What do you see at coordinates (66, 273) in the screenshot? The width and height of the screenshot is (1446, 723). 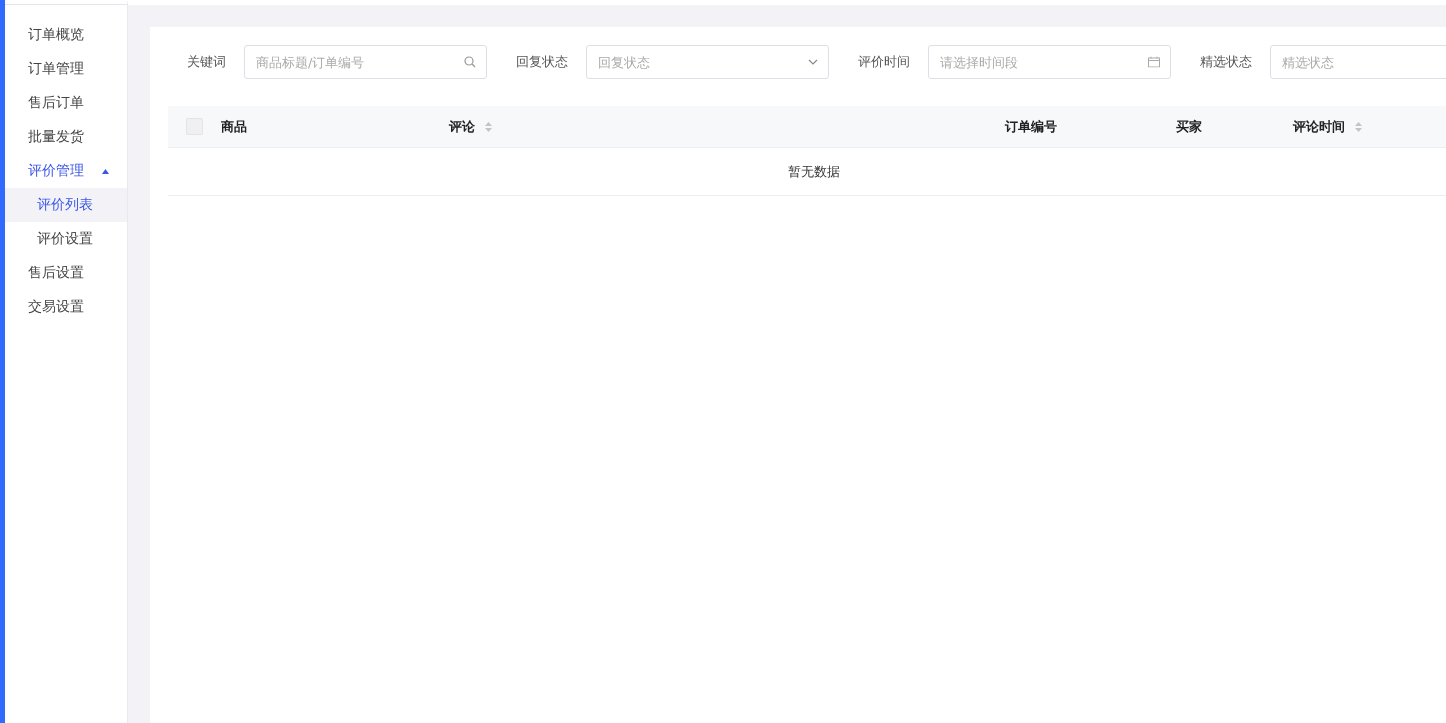 I see `sidebar-item: 售后设置` at bounding box center [66, 273].